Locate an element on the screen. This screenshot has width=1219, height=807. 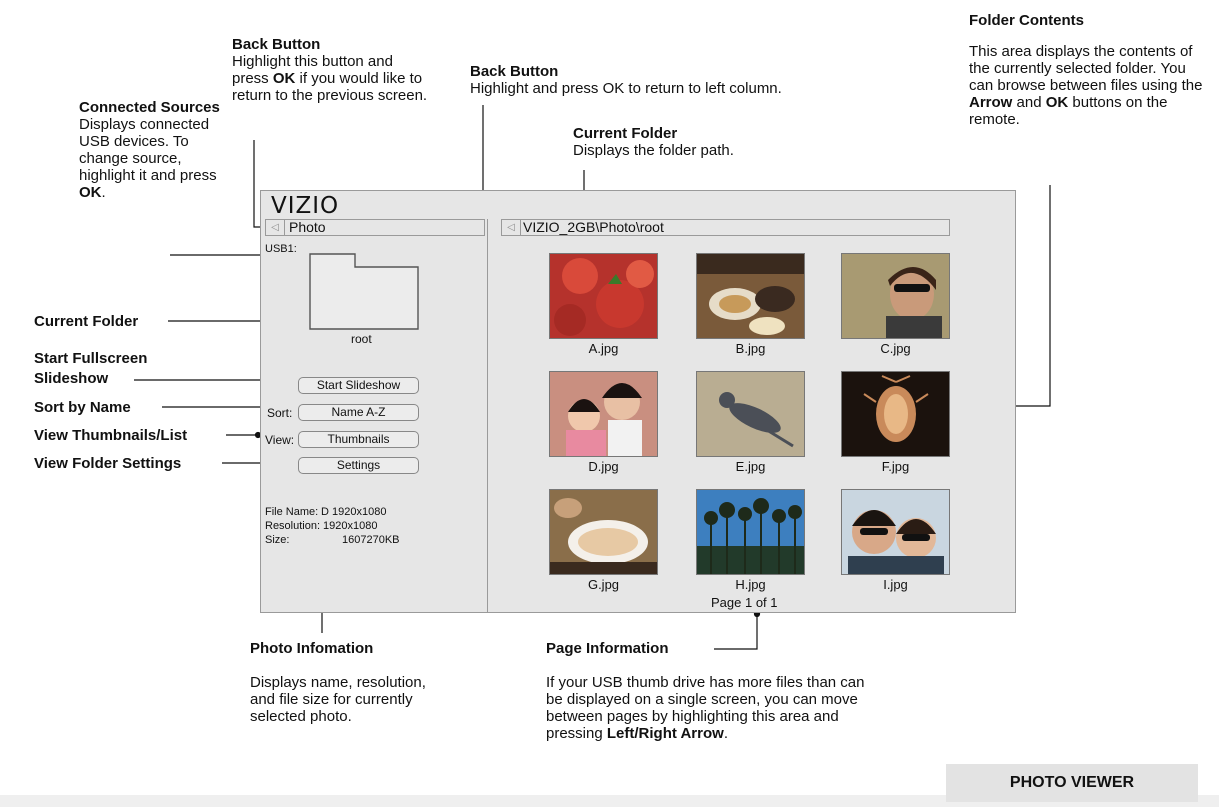
usb-source-label: USB1: is located at coordinates (281, 249).